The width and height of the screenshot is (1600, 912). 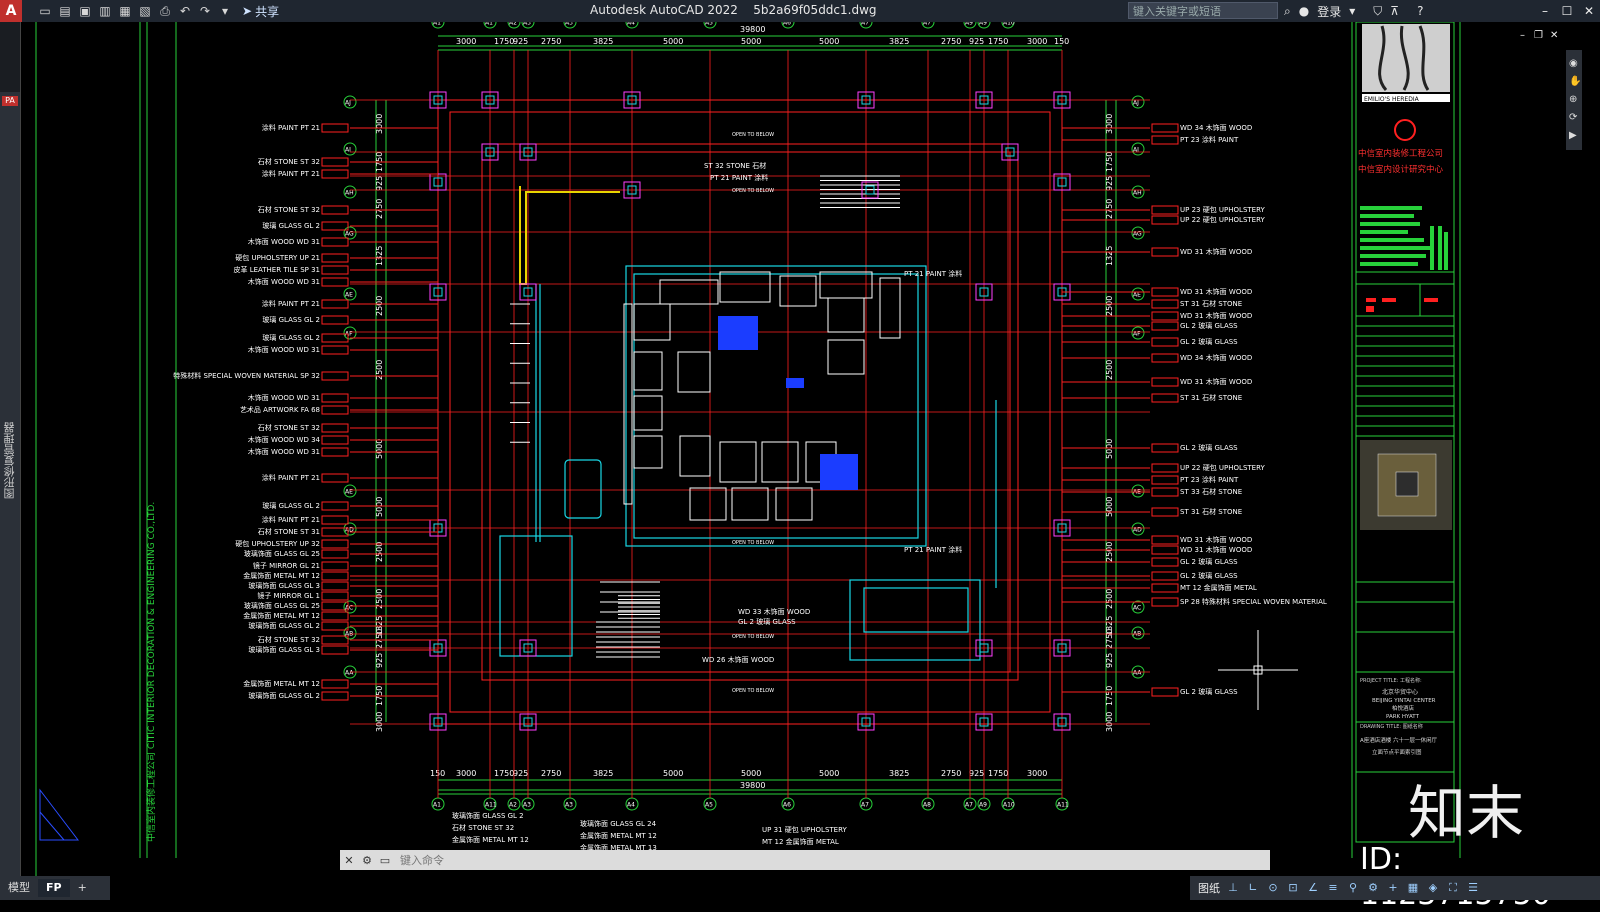 I want to click on maximize-icon: ☐, so click(x=1567, y=11).